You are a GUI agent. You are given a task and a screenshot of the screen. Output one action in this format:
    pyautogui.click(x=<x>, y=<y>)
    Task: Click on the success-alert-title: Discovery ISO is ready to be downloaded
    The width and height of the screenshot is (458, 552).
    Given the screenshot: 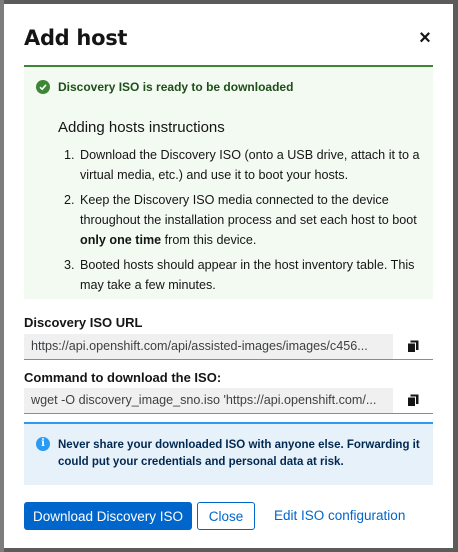 What is the action you would take?
    pyautogui.click(x=176, y=87)
    